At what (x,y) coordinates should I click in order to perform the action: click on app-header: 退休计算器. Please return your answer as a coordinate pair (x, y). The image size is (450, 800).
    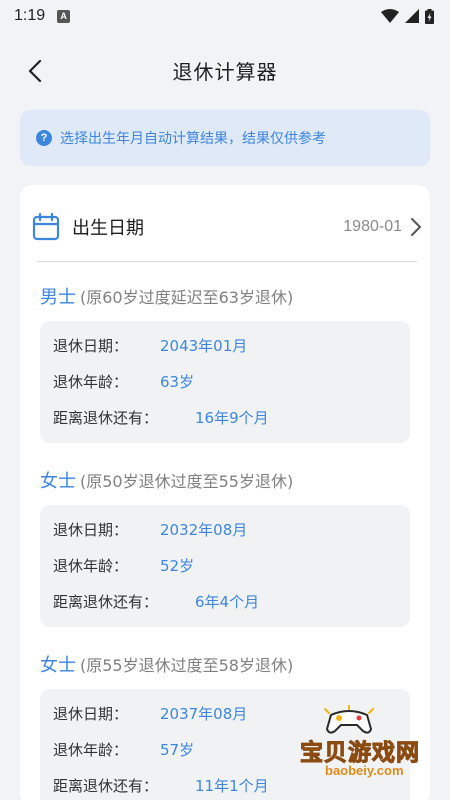
    Looking at the image, I should click on (225, 70).